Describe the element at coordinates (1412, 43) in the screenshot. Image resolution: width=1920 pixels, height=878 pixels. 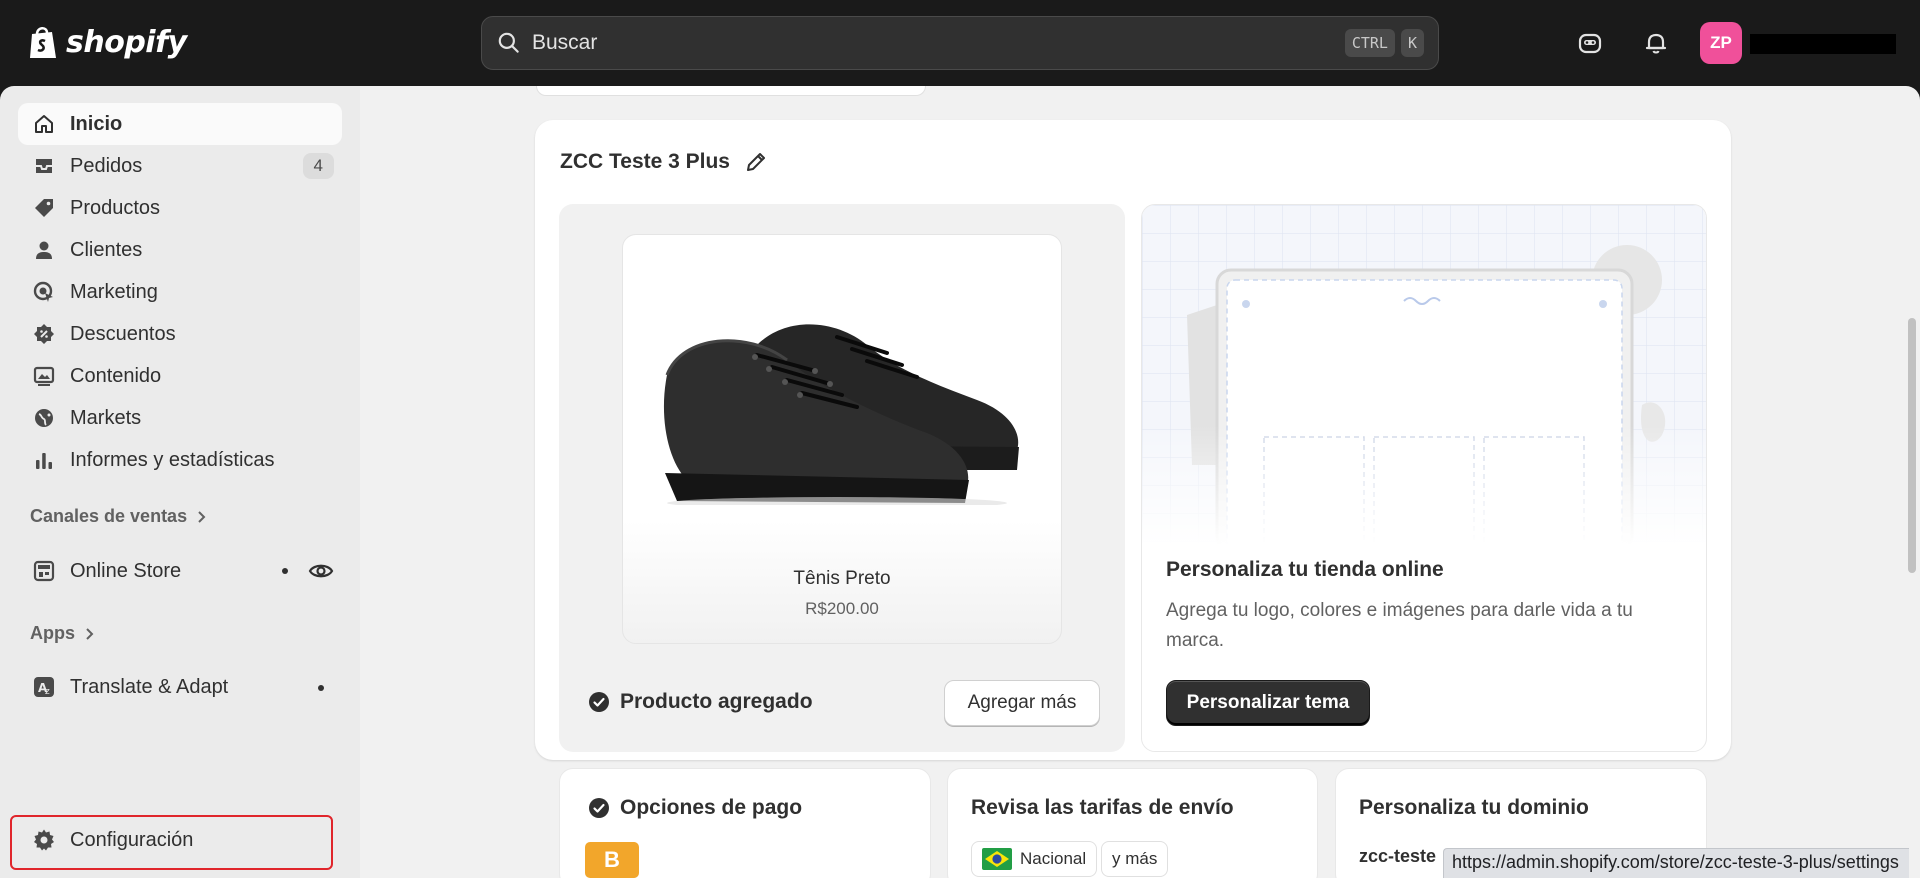
I see `shortcut-key-k: K` at that location.